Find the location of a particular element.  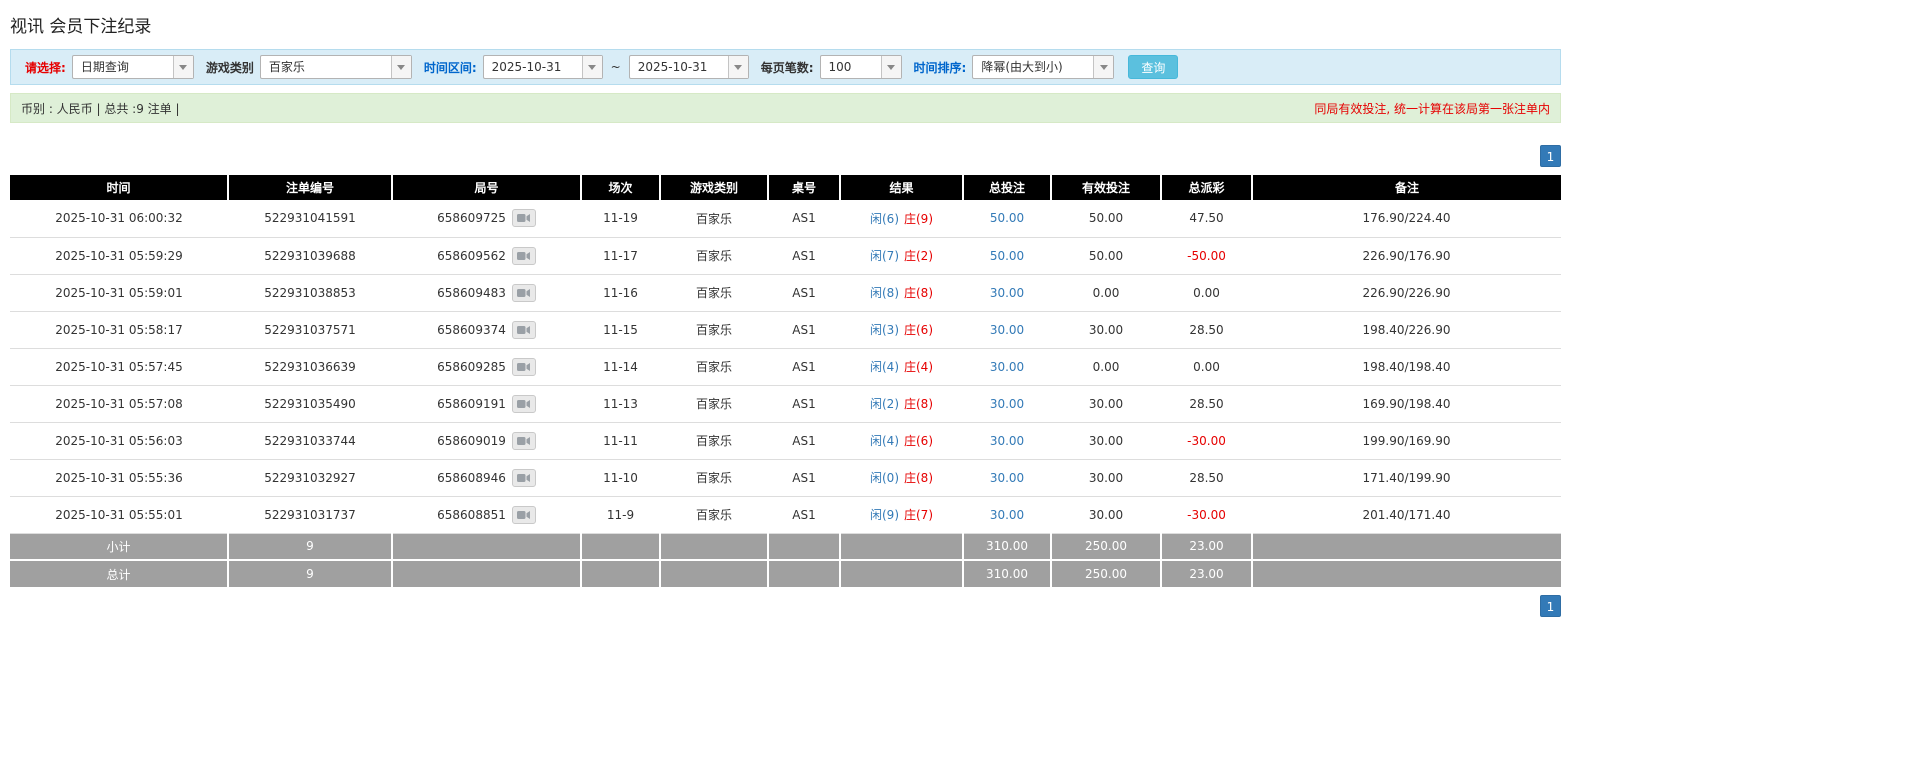

date-query-select: 日期查询 is located at coordinates (132, 67).